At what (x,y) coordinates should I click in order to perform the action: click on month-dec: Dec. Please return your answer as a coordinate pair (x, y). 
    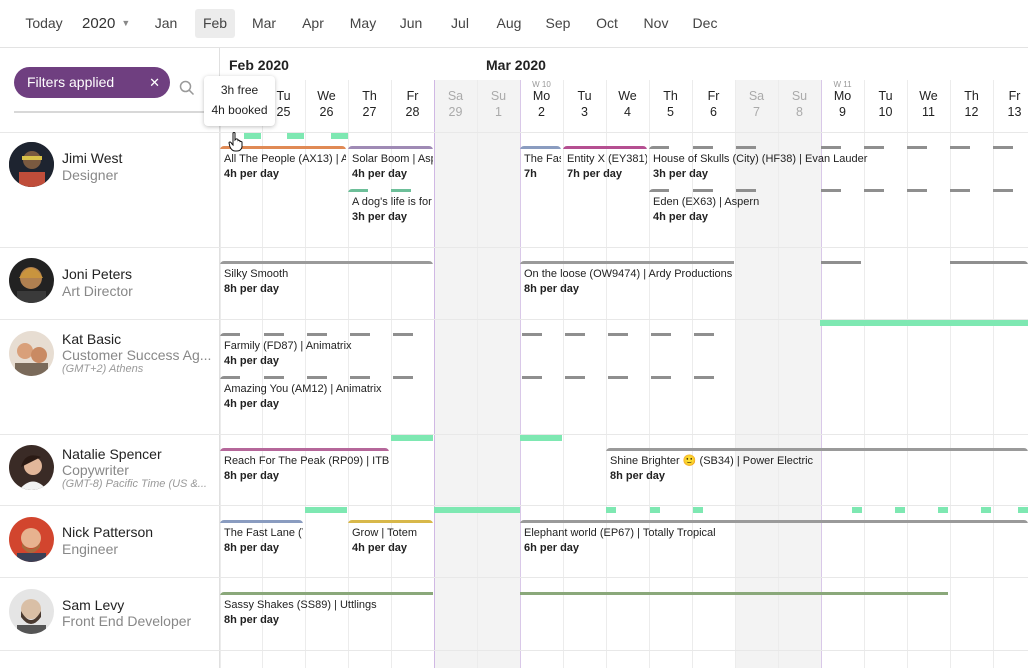
    Looking at the image, I should click on (705, 23).